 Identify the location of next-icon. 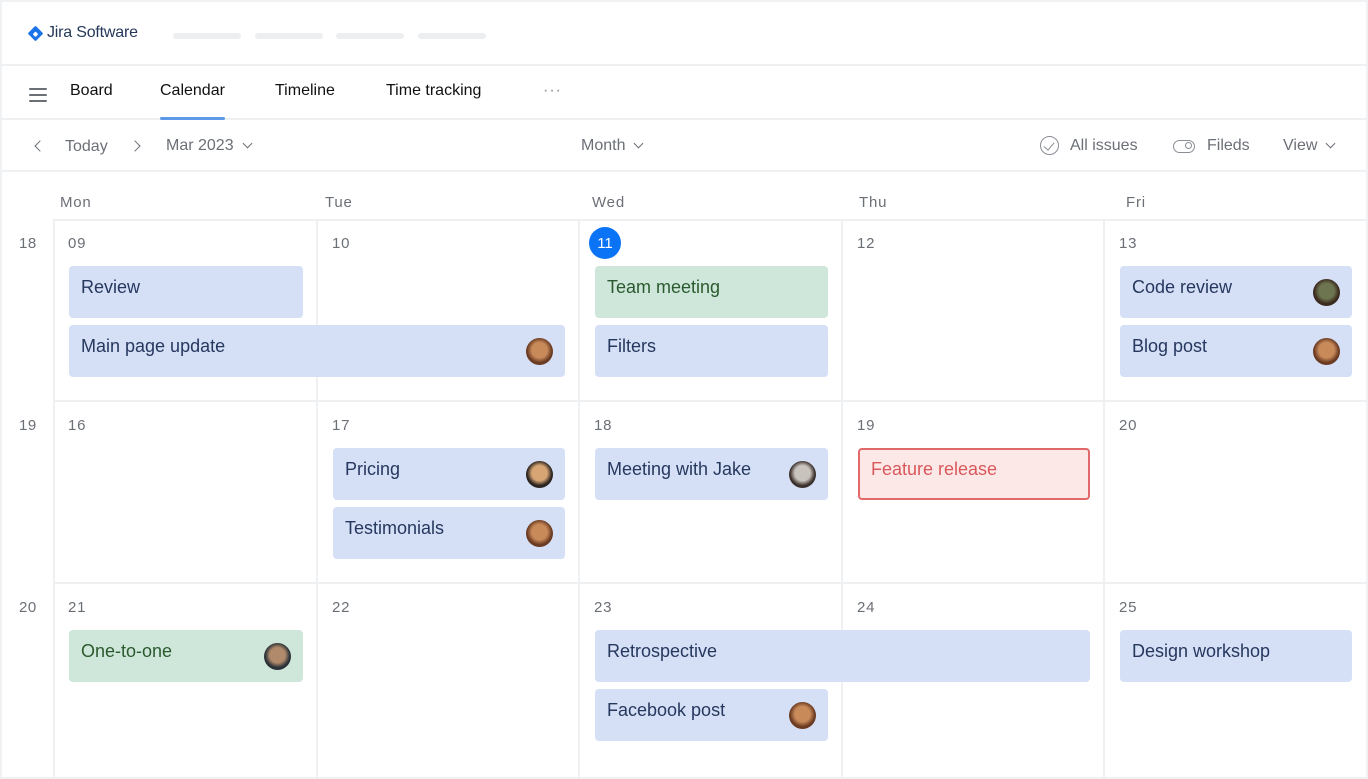
(135, 146).